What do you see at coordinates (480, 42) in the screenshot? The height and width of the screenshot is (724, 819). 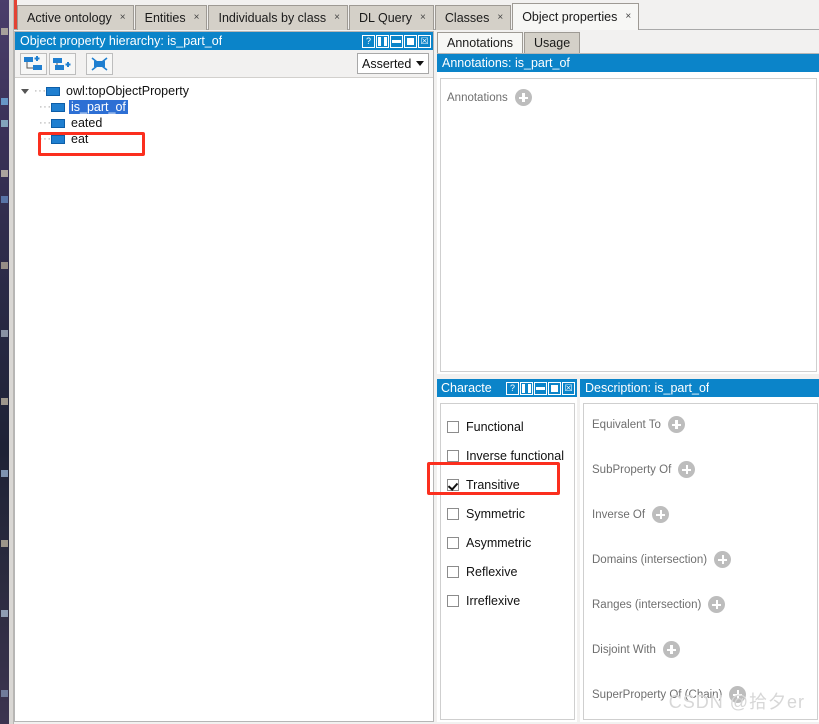 I see `subtab-annotations: Annotations` at bounding box center [480, 42].